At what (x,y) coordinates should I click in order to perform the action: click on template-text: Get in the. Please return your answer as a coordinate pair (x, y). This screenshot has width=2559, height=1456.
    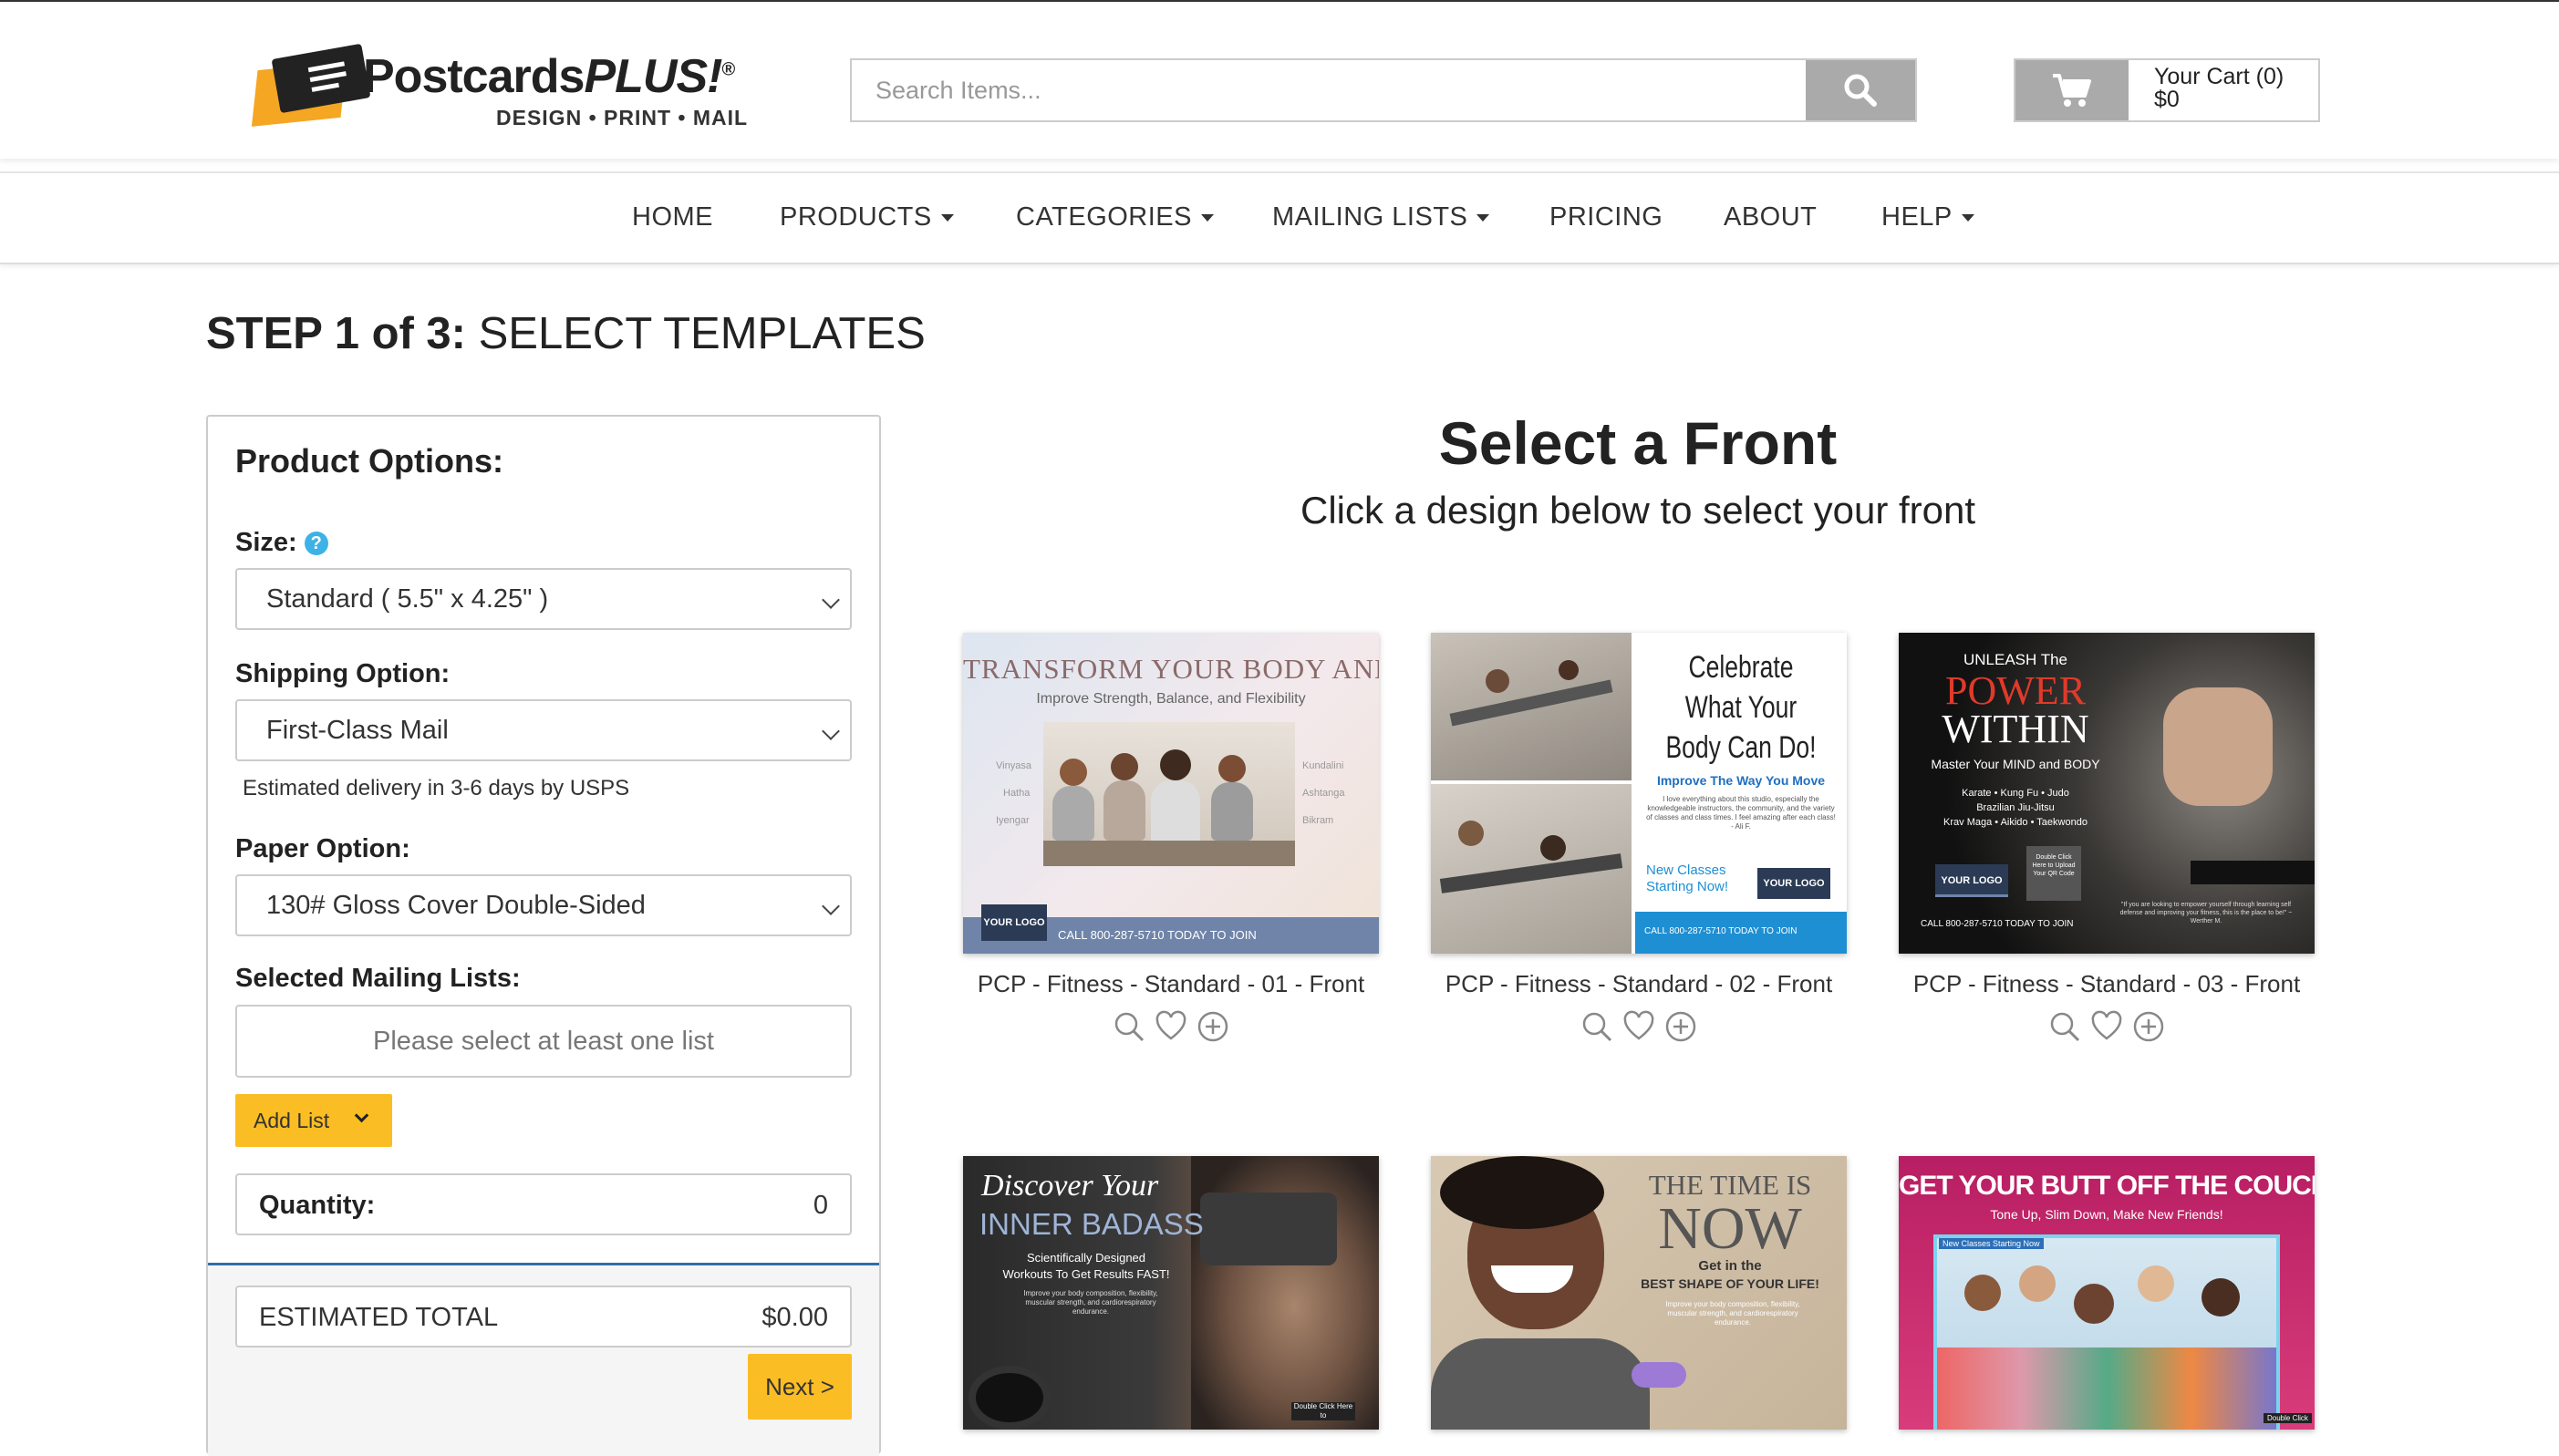
    Looking at the image, I should click on (1730, 1266).